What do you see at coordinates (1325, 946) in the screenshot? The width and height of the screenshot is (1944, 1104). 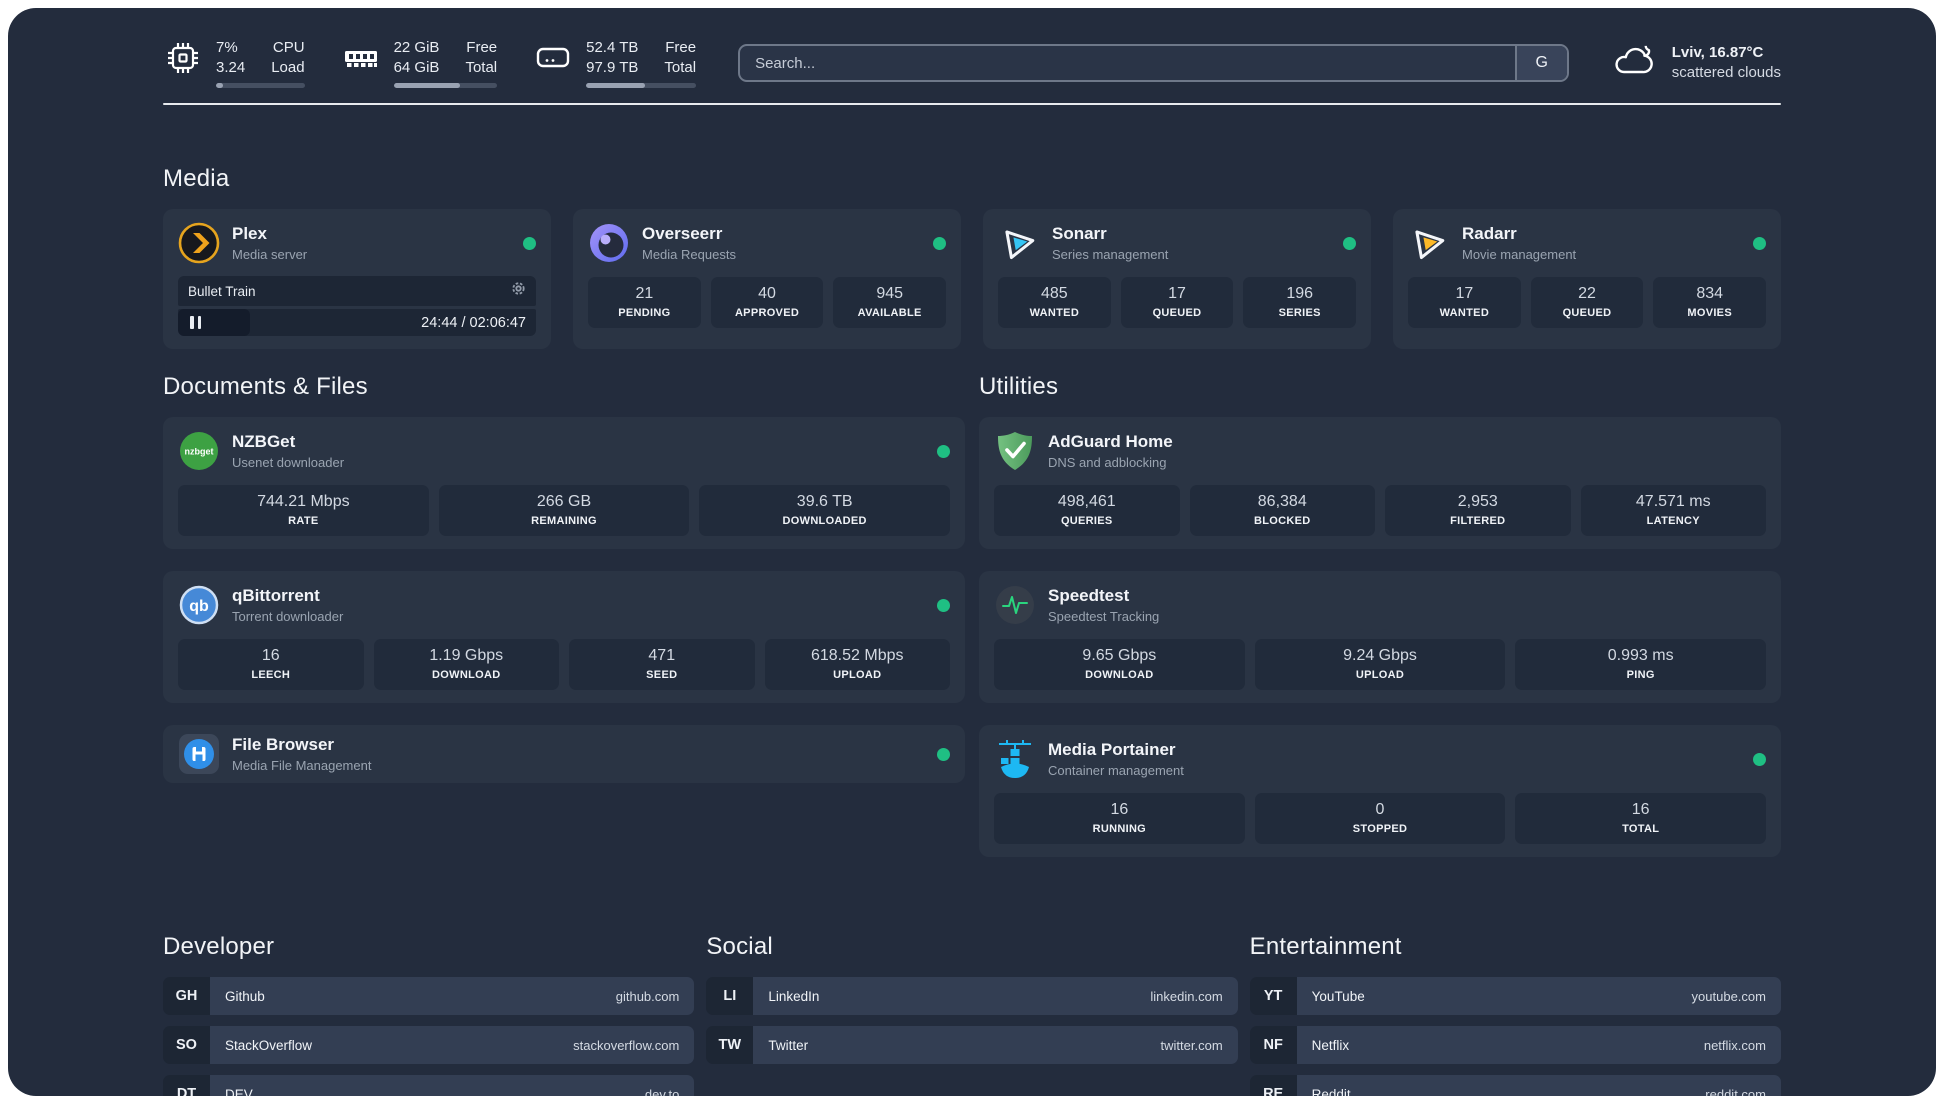 I see `section-title-entertainment: Entertainment` at bounding box center [1325, 946].